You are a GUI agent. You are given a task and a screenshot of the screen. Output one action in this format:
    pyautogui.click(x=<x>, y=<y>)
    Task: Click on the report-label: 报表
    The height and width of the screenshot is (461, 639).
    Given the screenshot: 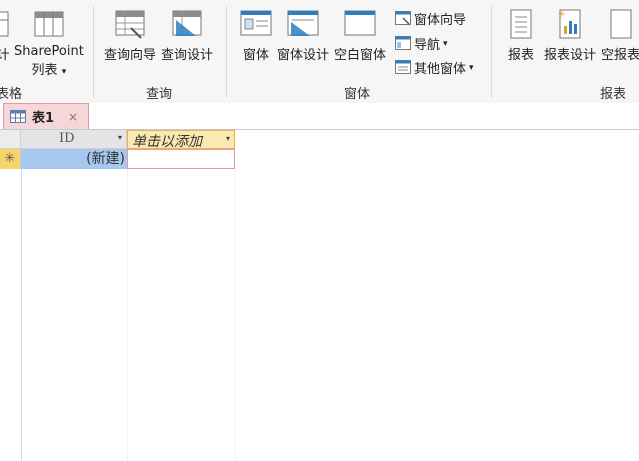 What is the action you would take?
    pyautogui.click(x=520, y=55)
    